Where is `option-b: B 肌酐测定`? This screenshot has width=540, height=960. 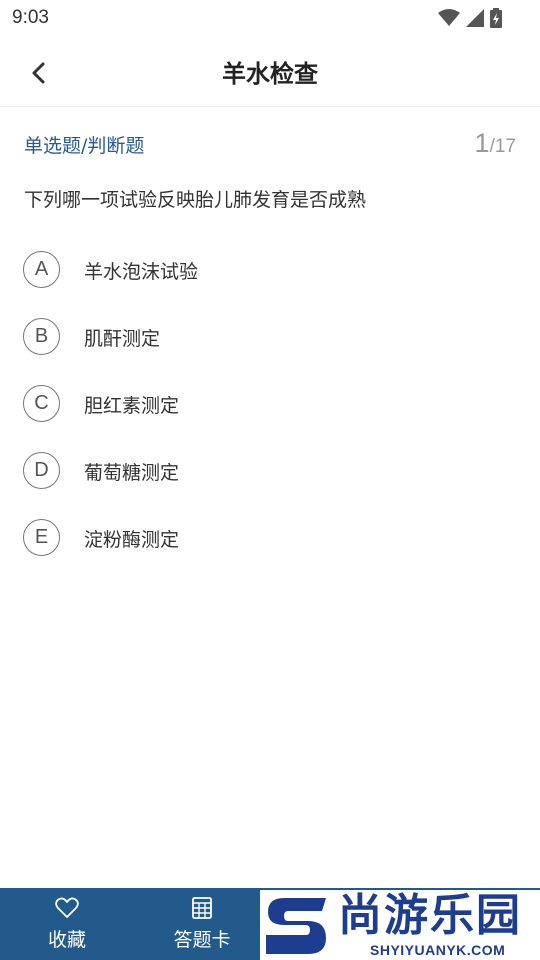
option-b: B 肌酐测定 is located at coordinates (270, 349).